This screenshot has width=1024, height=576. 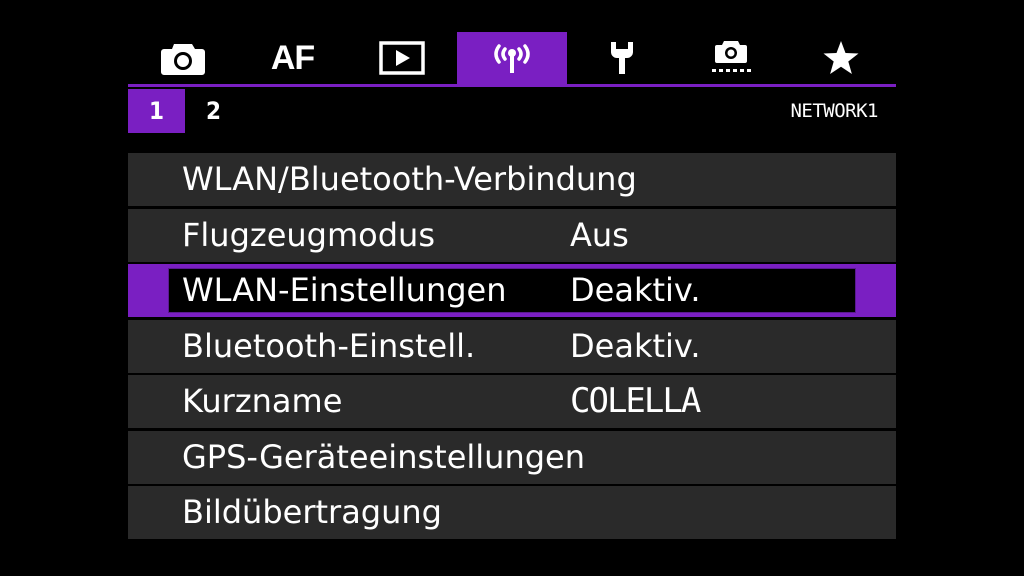 I want to click on tab-af-label: AF, so click(x=292, y=57).